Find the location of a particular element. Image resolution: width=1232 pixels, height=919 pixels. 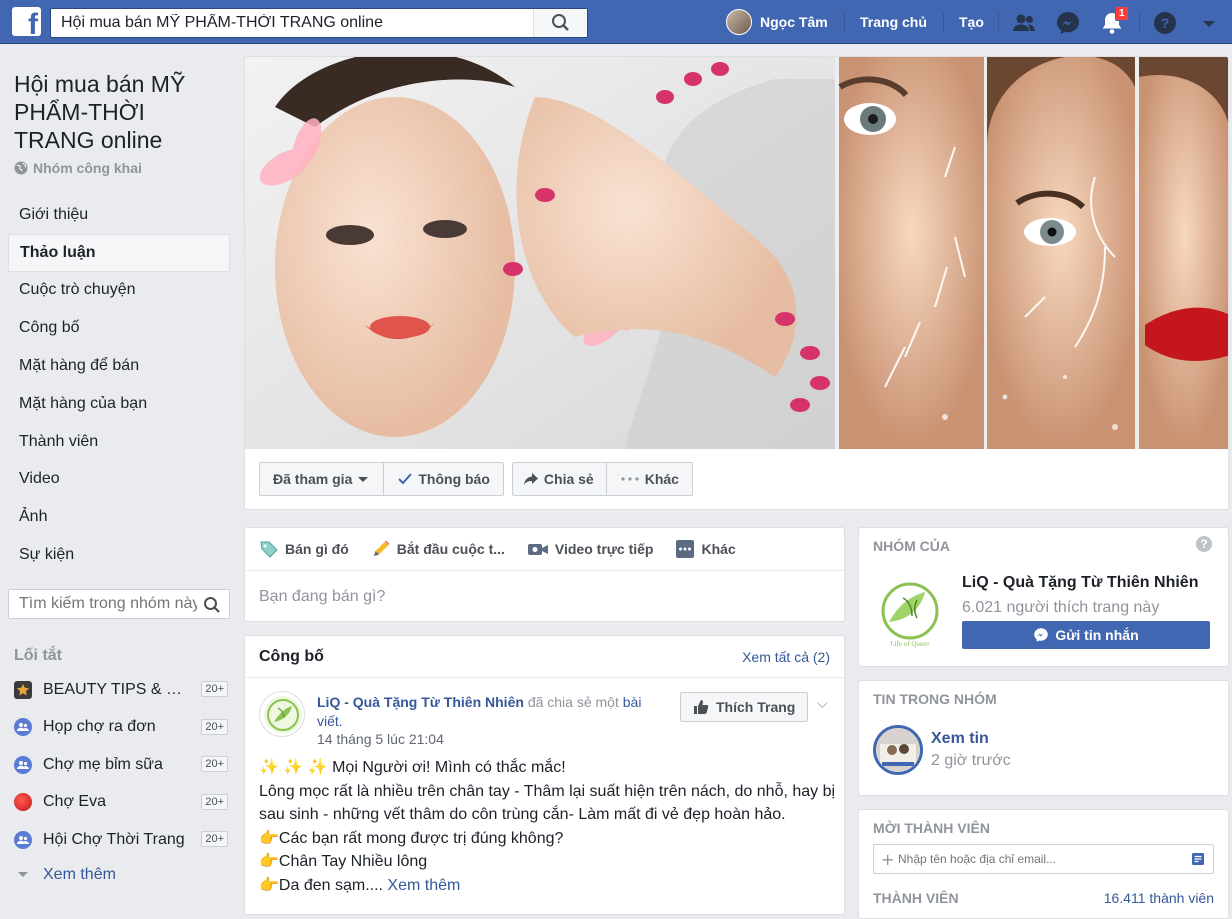

shortcut-name: Chợ mẹ bỉm sữa is located at coordinates (103, 764).